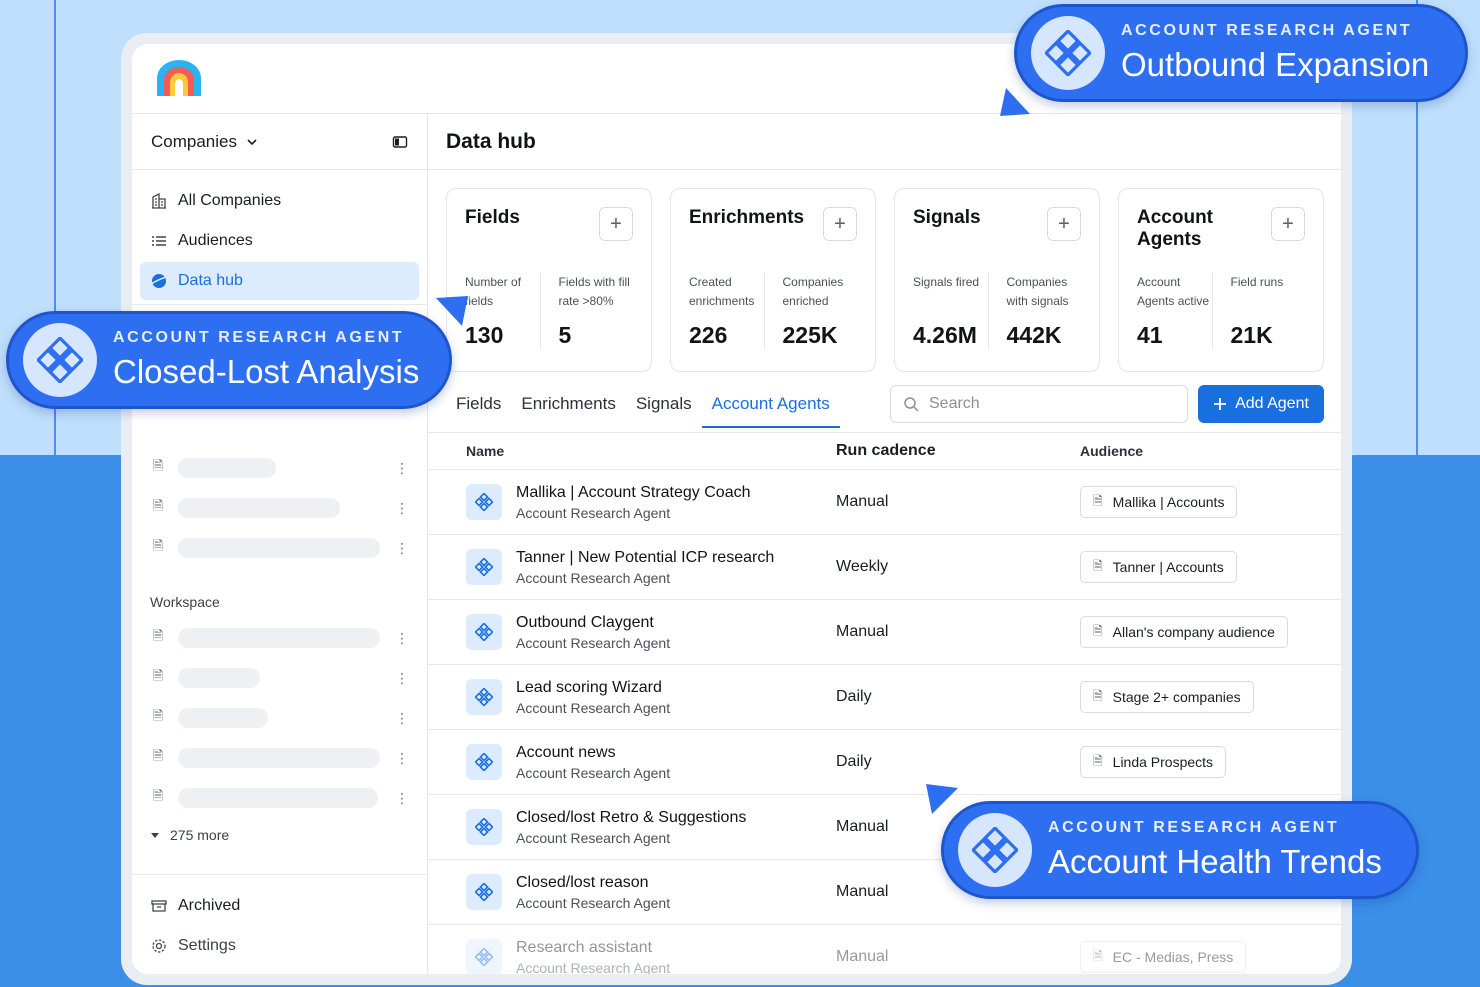 This screenshot has width=1480, height=987. I want to click on agent-name: Lead scoring Wizard, so click(593, 688).